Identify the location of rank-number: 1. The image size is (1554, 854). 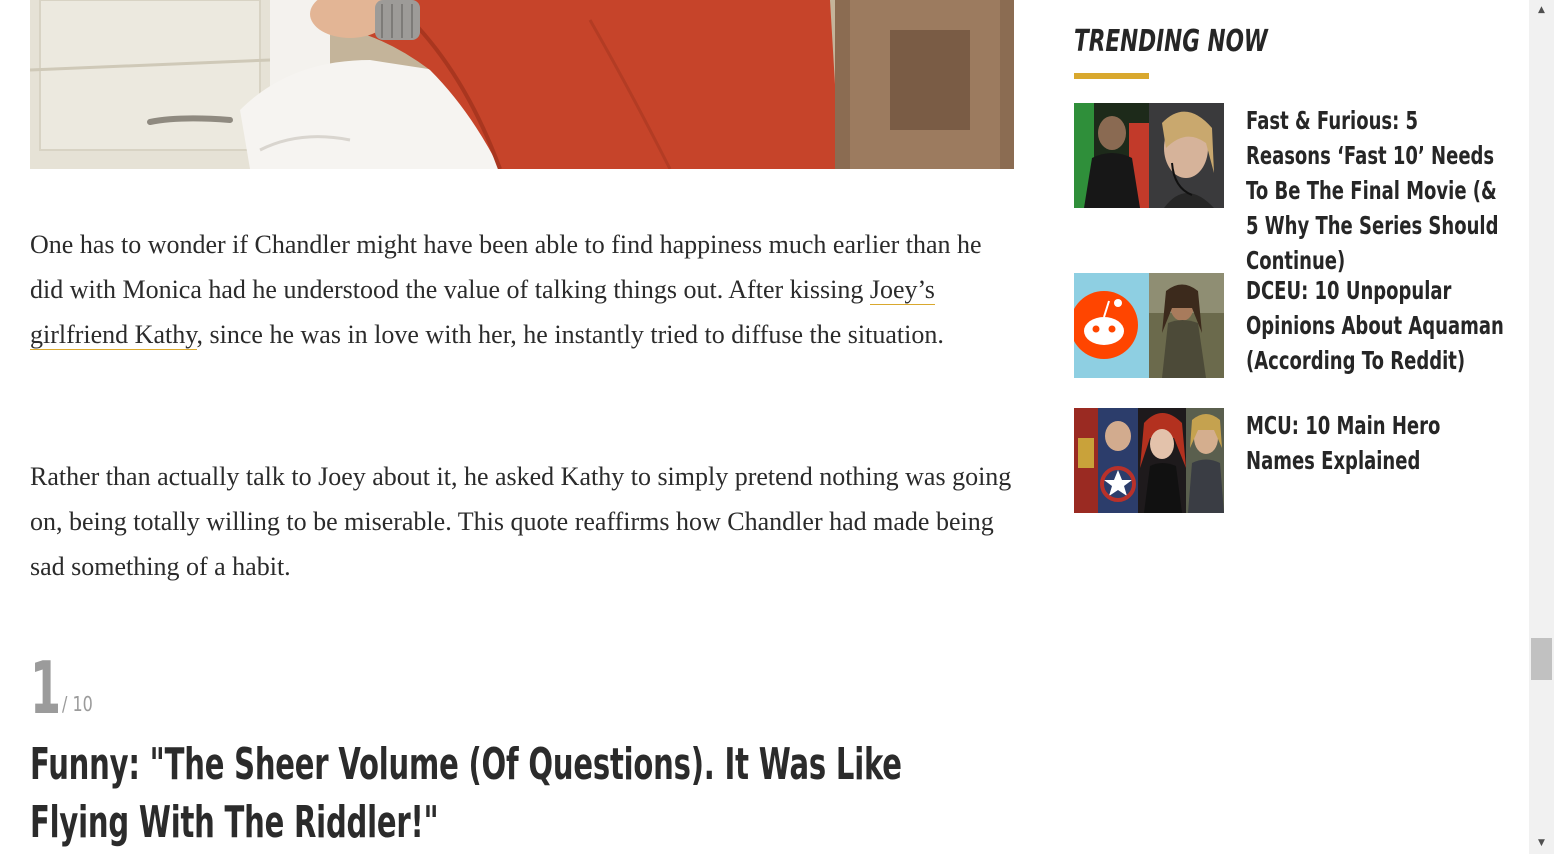
(46, 688).